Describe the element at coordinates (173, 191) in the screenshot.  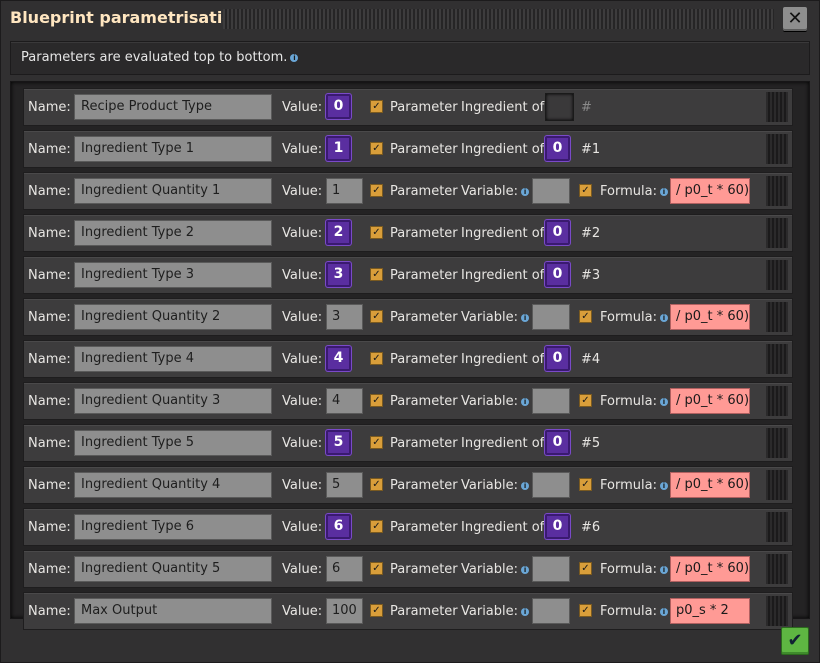
I see `parameter-name-input: Ingredient Quantity 1` at that location.